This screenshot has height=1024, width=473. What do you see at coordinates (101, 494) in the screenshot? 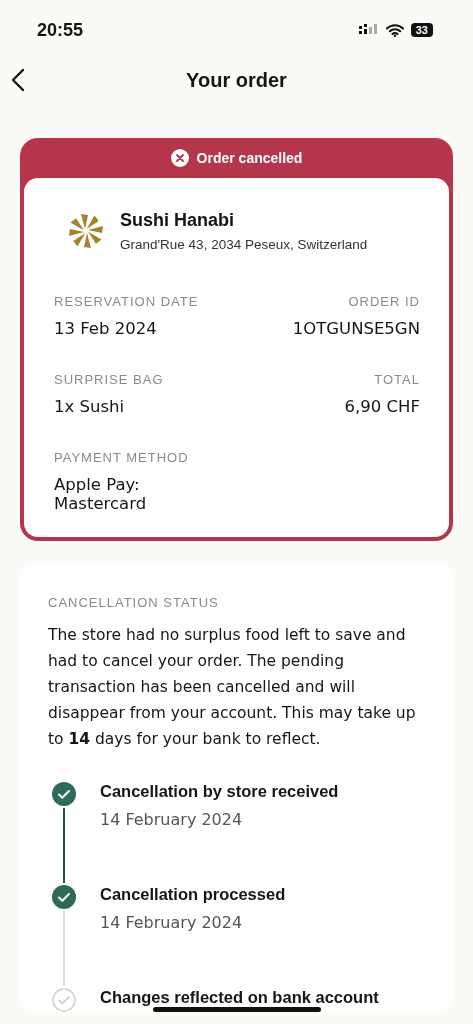
I see `field-value: Apple Pay: Mastercard` at bounding box center [101, 494].